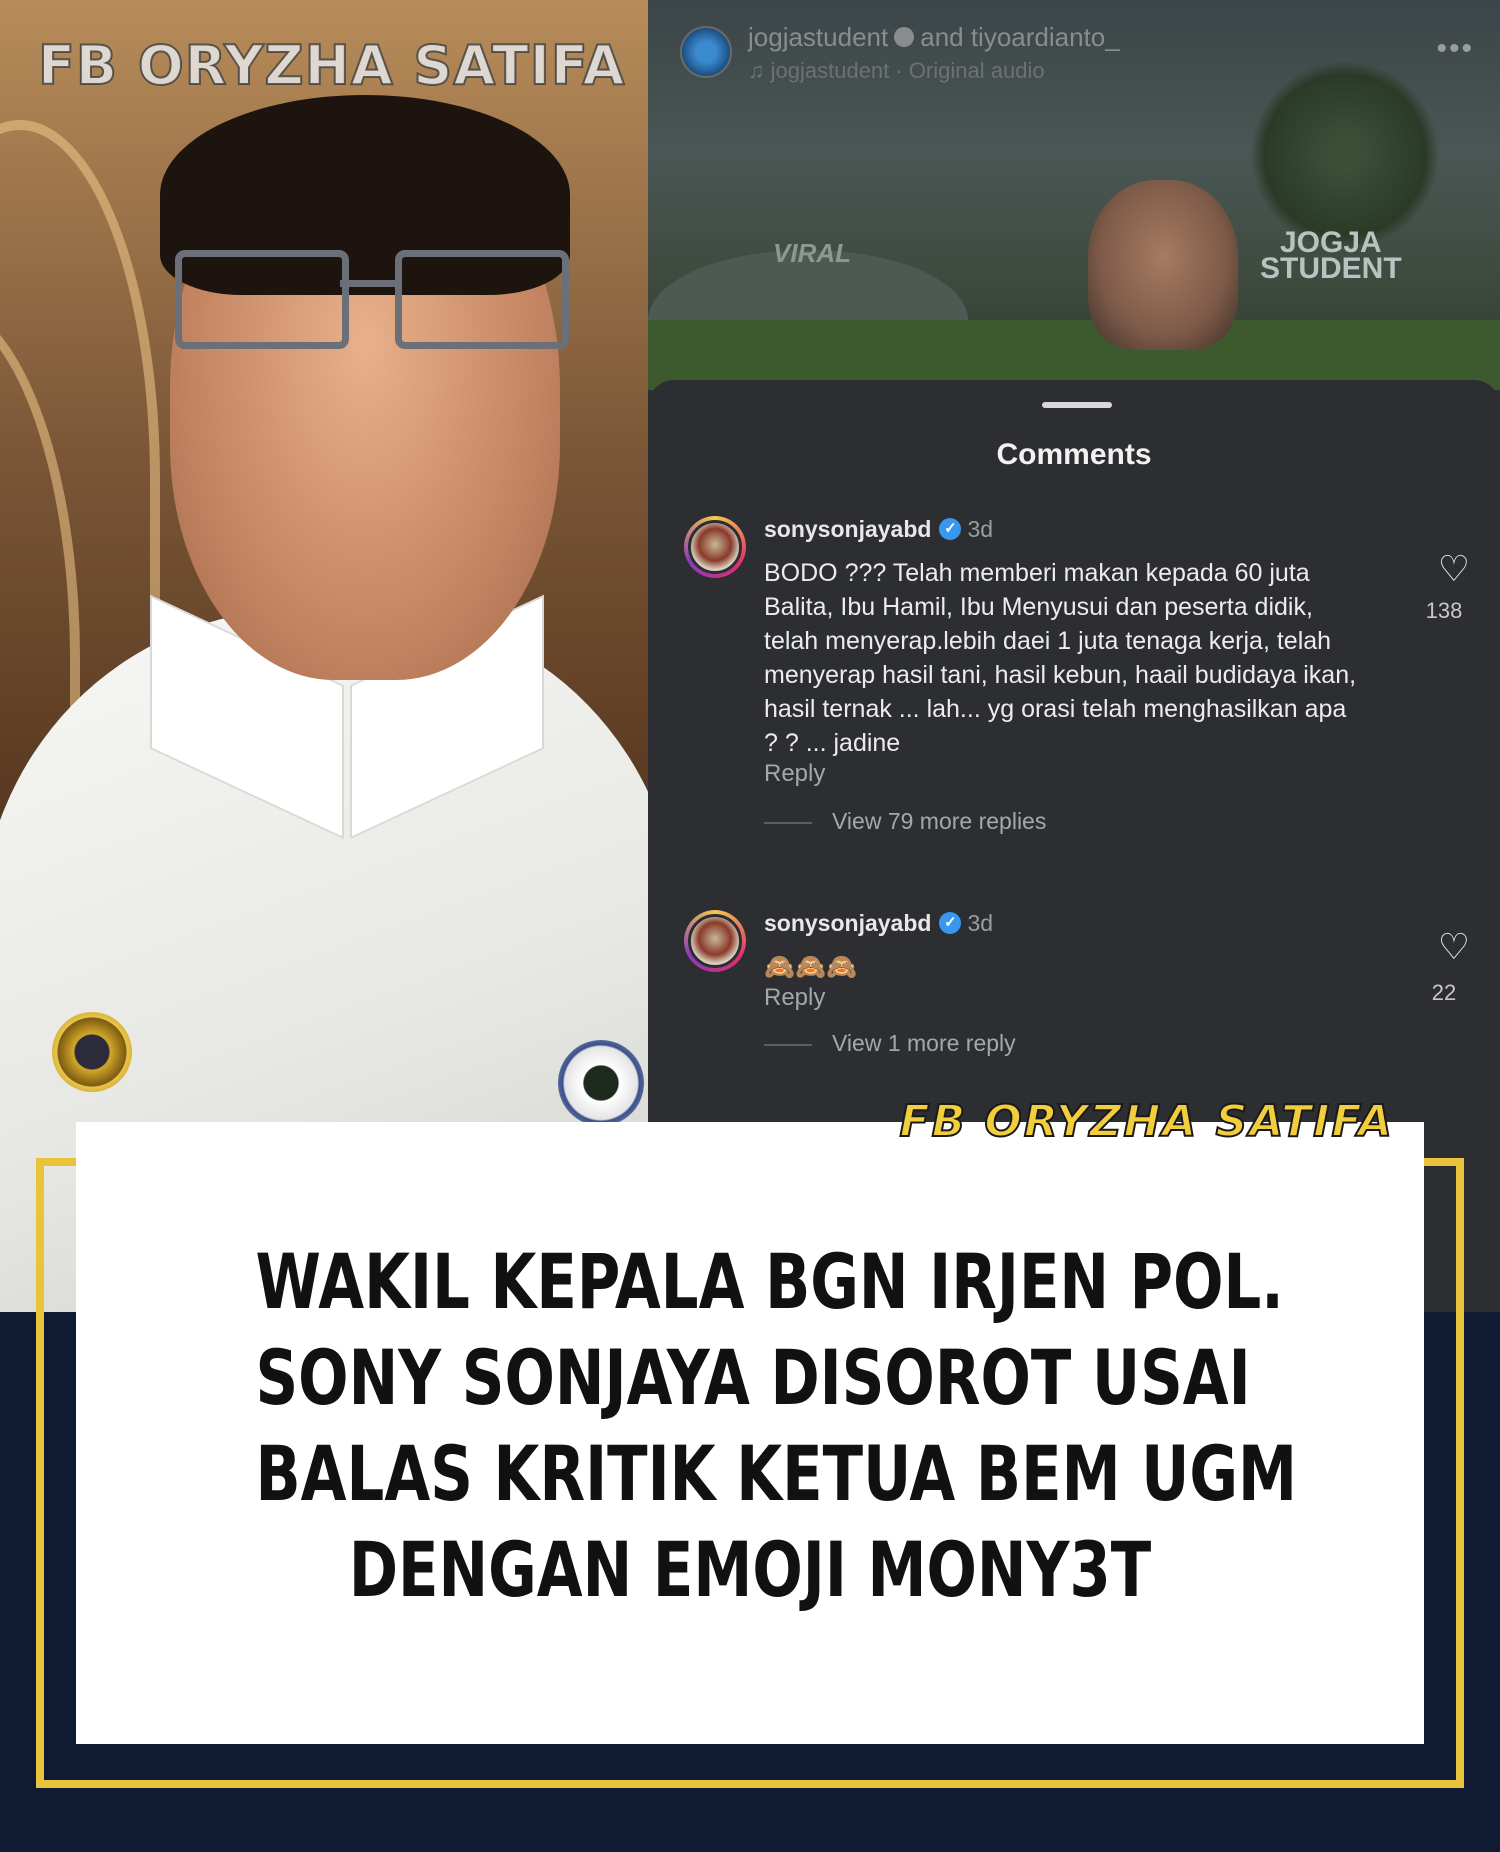 Image resolution: width=1500 pixels, height=1852 pixels. I want to click on headline-line-1: WAKIL KEPALA BGN IRJEN POL., so click(769, 1281).